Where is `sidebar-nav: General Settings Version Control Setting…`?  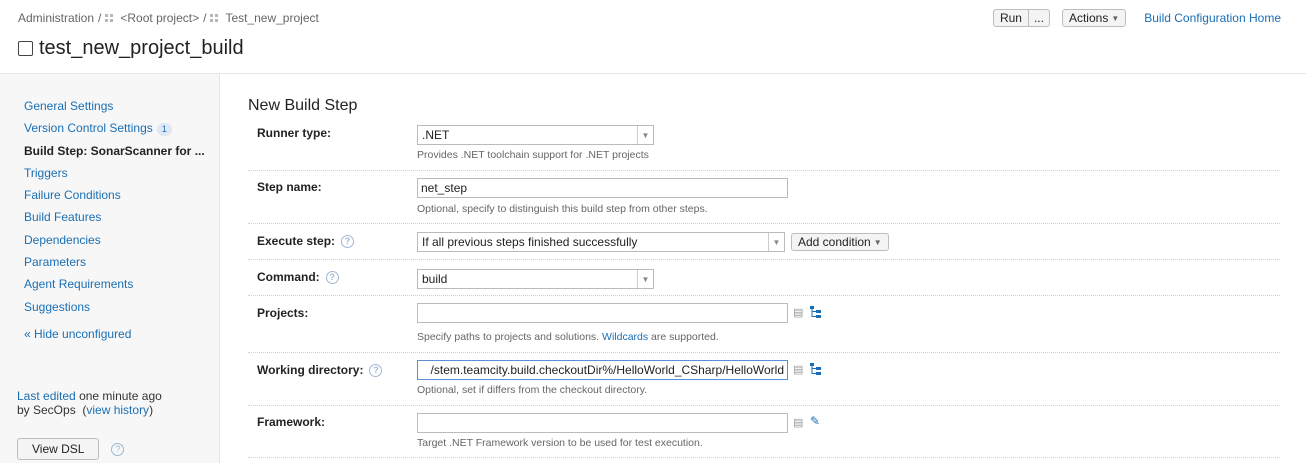 sidebar-nav: General Settings Version Control Setting… is located at coordinates (114, 209).